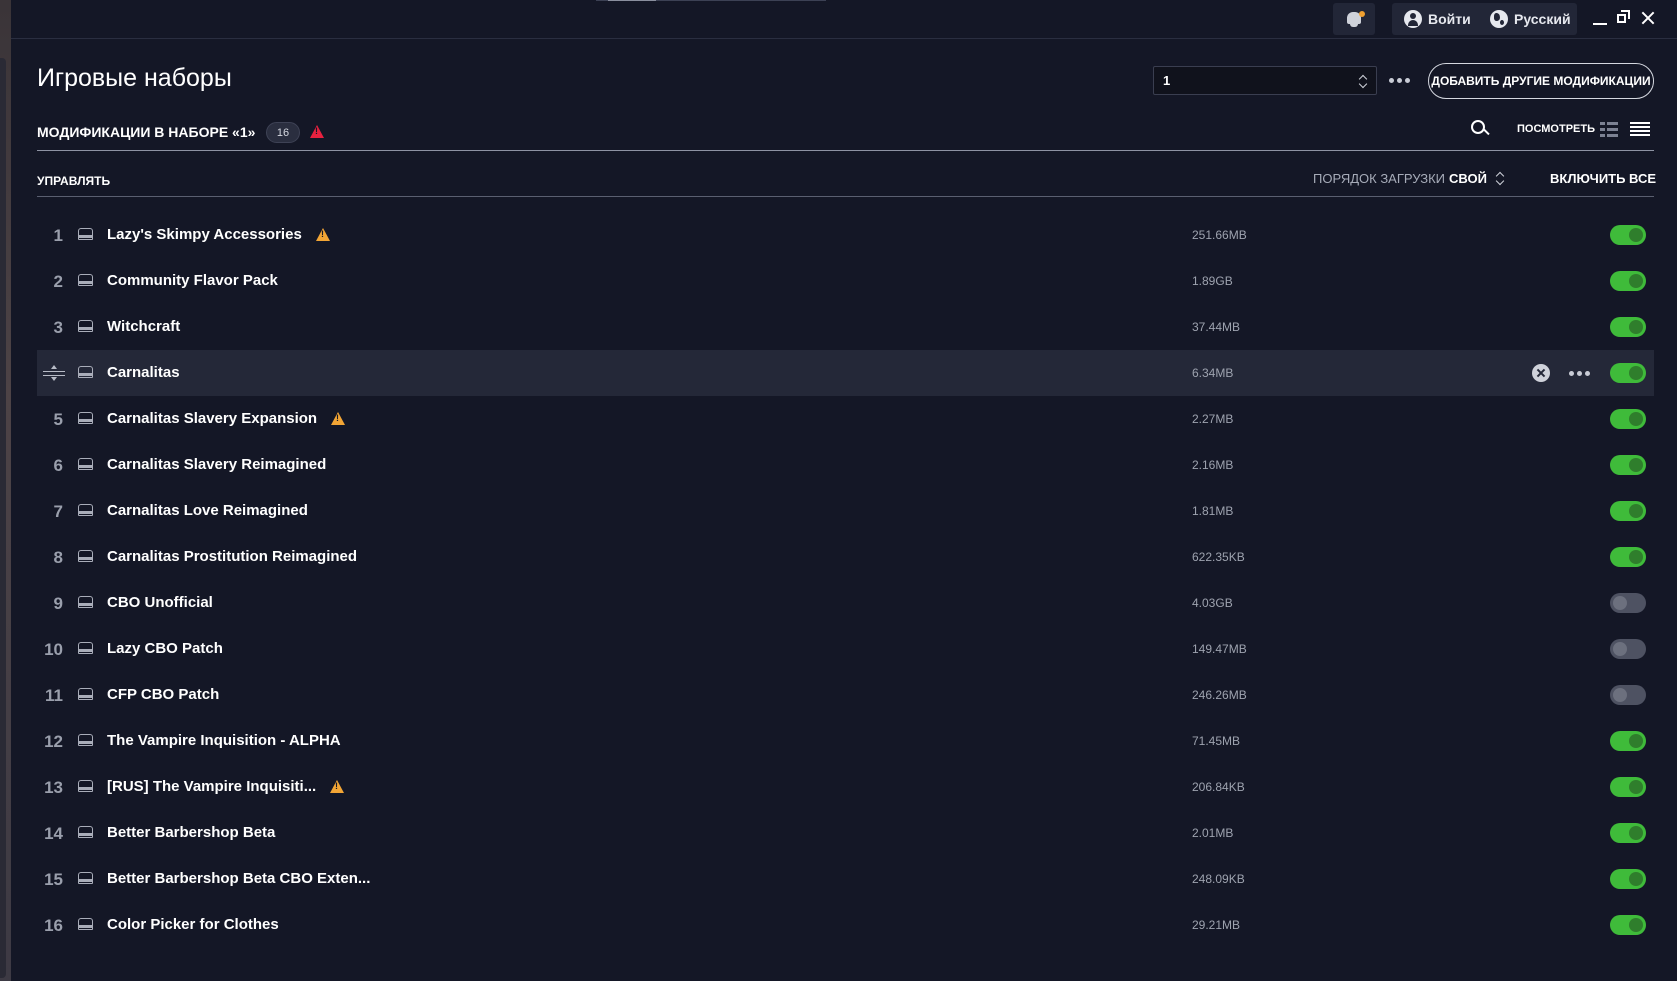 This screenshot has height=981, width=1677. I want to click on mod-order-number: 10, so click(53, 649).